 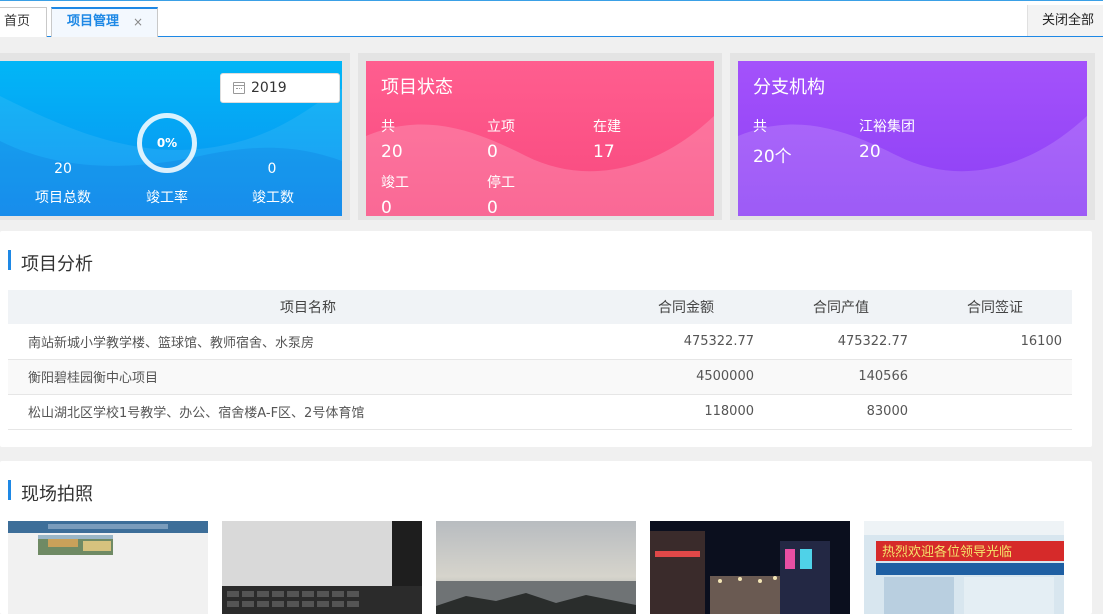 I want to click on tab-project-label: 项目管理, so click(x=93, y=21).